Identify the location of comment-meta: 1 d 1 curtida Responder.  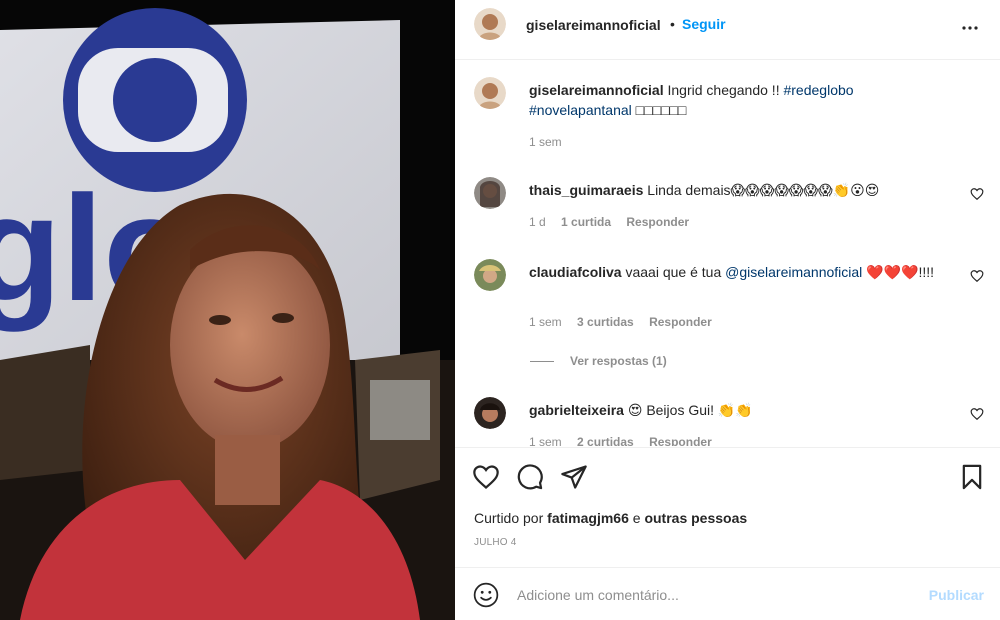
(615, 222).